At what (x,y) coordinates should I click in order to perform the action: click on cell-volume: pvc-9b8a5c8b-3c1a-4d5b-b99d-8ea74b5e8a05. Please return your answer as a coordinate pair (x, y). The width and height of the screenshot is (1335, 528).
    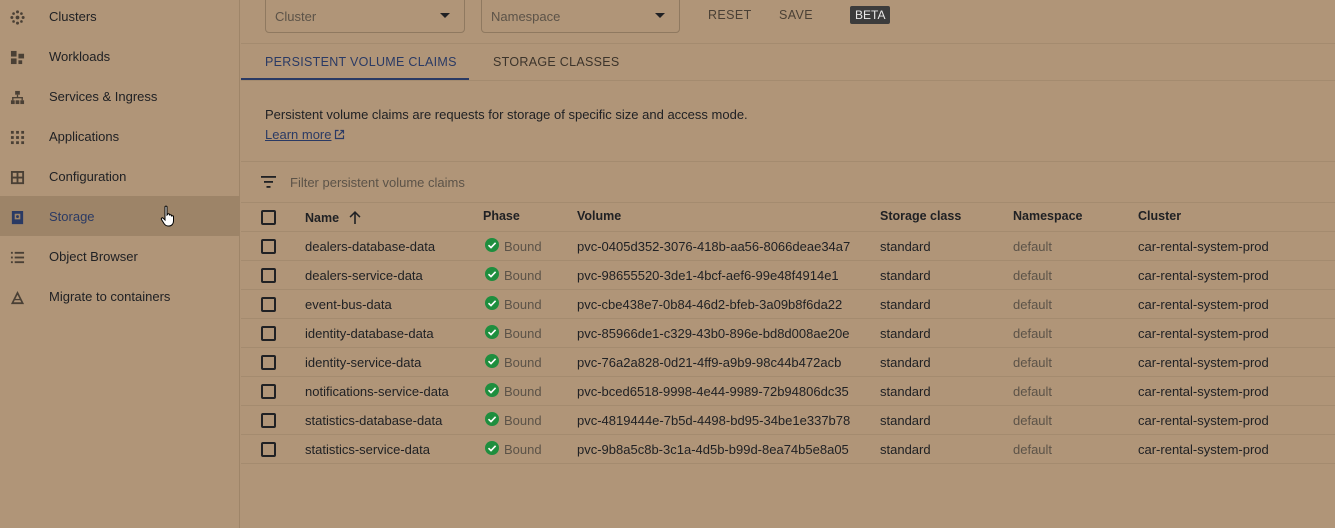
    Looking at the image, I should click on (713, 449).